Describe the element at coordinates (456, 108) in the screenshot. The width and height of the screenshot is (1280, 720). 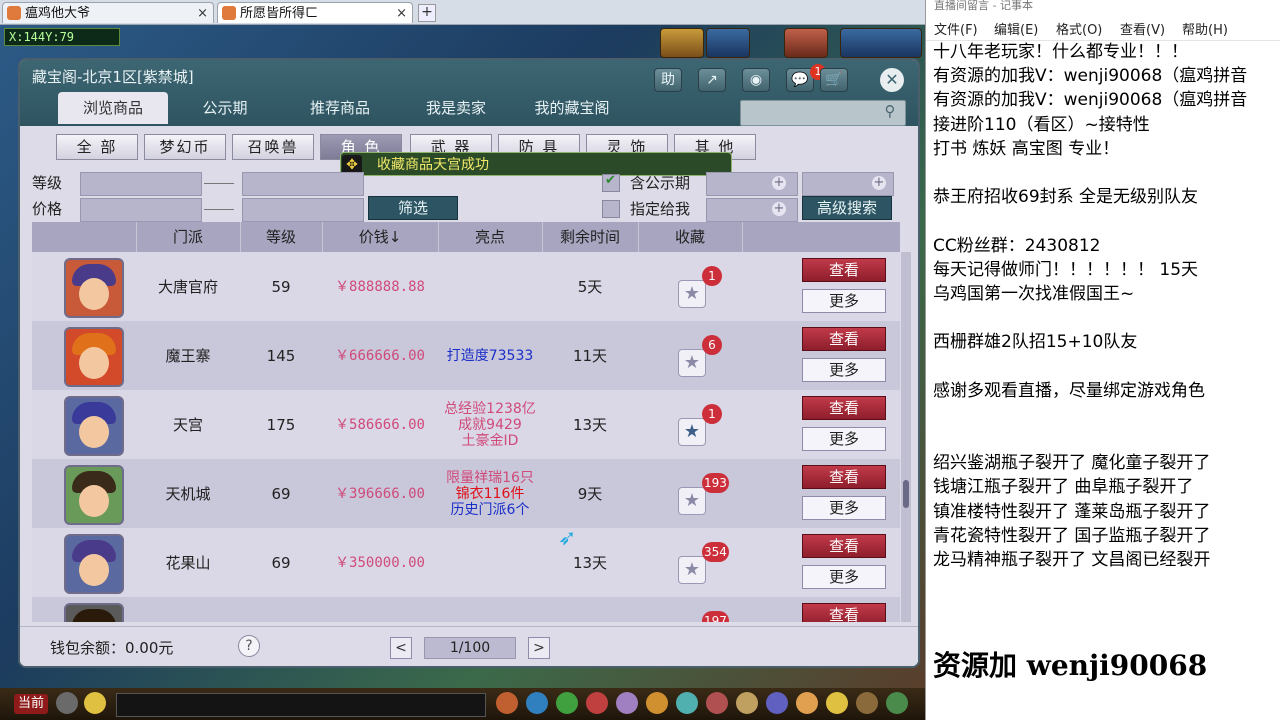
I see `tab-seller: 我是卖家` at that location.